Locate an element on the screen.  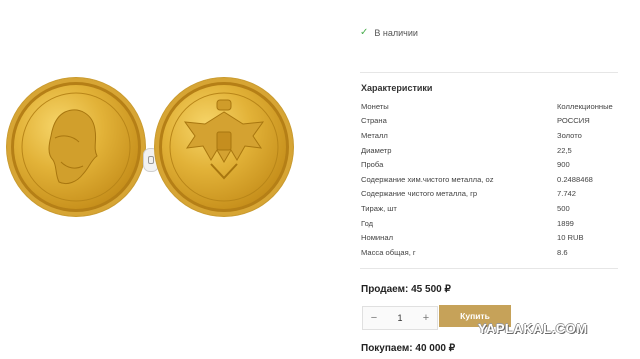
spec-key: Страна is located at coordinates (374, 121).